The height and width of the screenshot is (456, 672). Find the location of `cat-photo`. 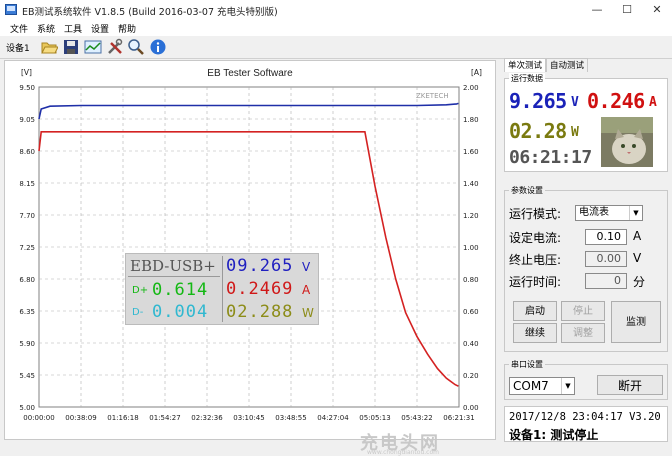

cat-photo is located at coordinates (627, 142).